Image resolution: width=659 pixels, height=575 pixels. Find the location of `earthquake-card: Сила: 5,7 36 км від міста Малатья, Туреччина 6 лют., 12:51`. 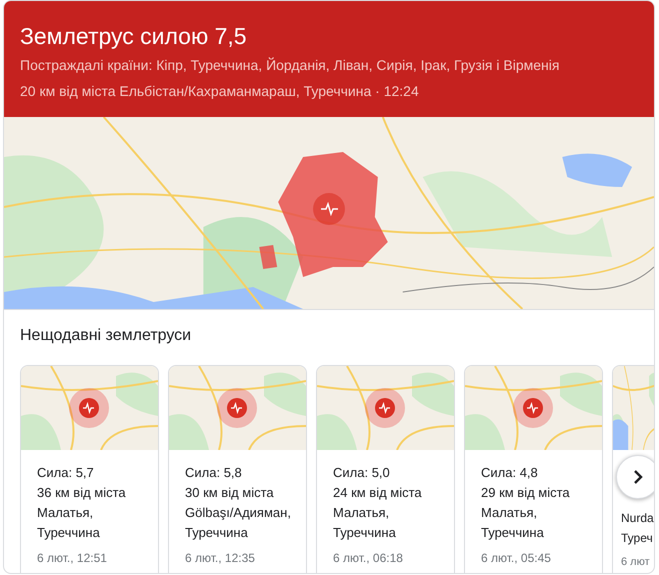

earthquake-card: Сила: 5,7 36 км від міста Малатья, Туреччина 6 лют., 12:51 is located at coordinates (89, 469).